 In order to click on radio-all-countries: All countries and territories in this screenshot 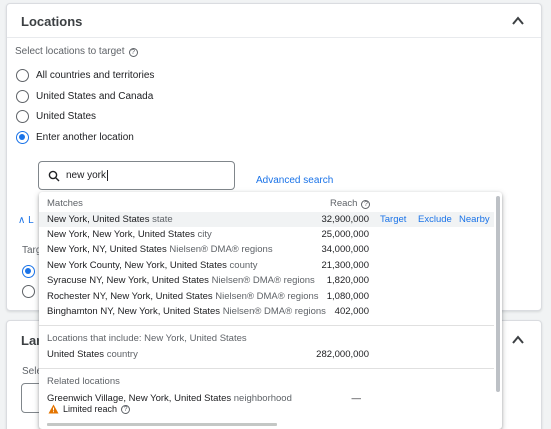, I will do `click(85, 75)`.